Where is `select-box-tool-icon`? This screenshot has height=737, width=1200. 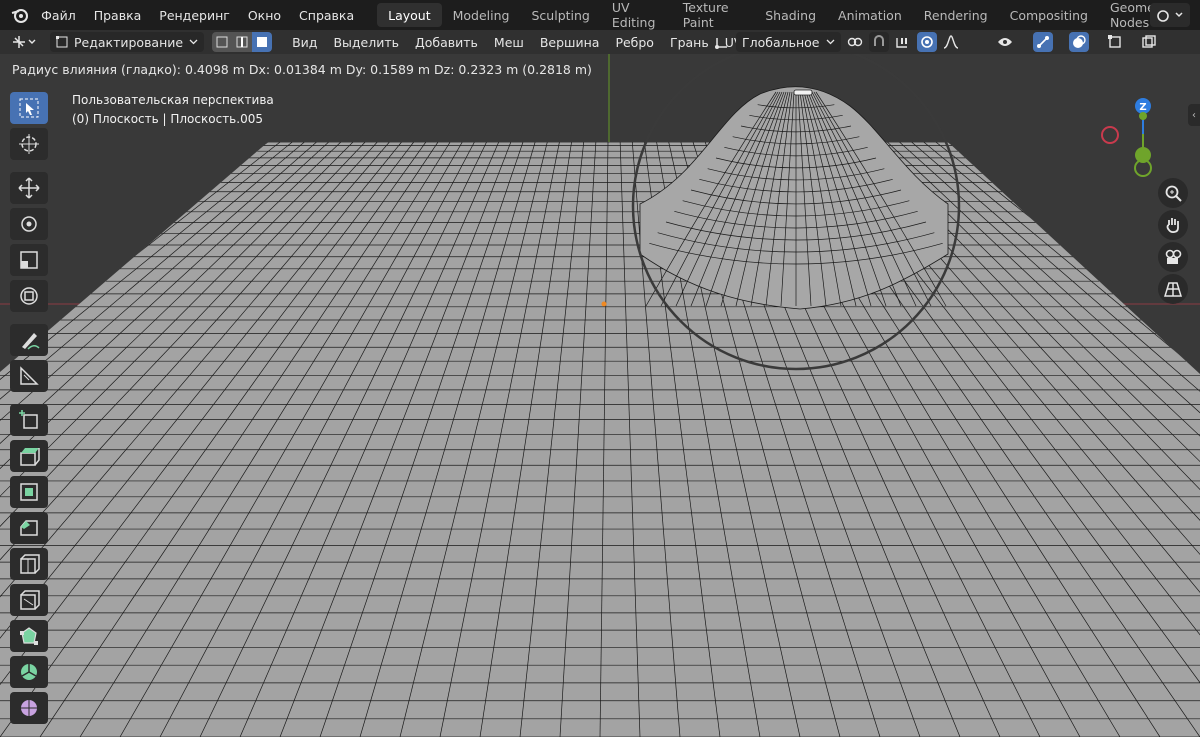
select-box-tool-icon is located at coordinates (29, 108).